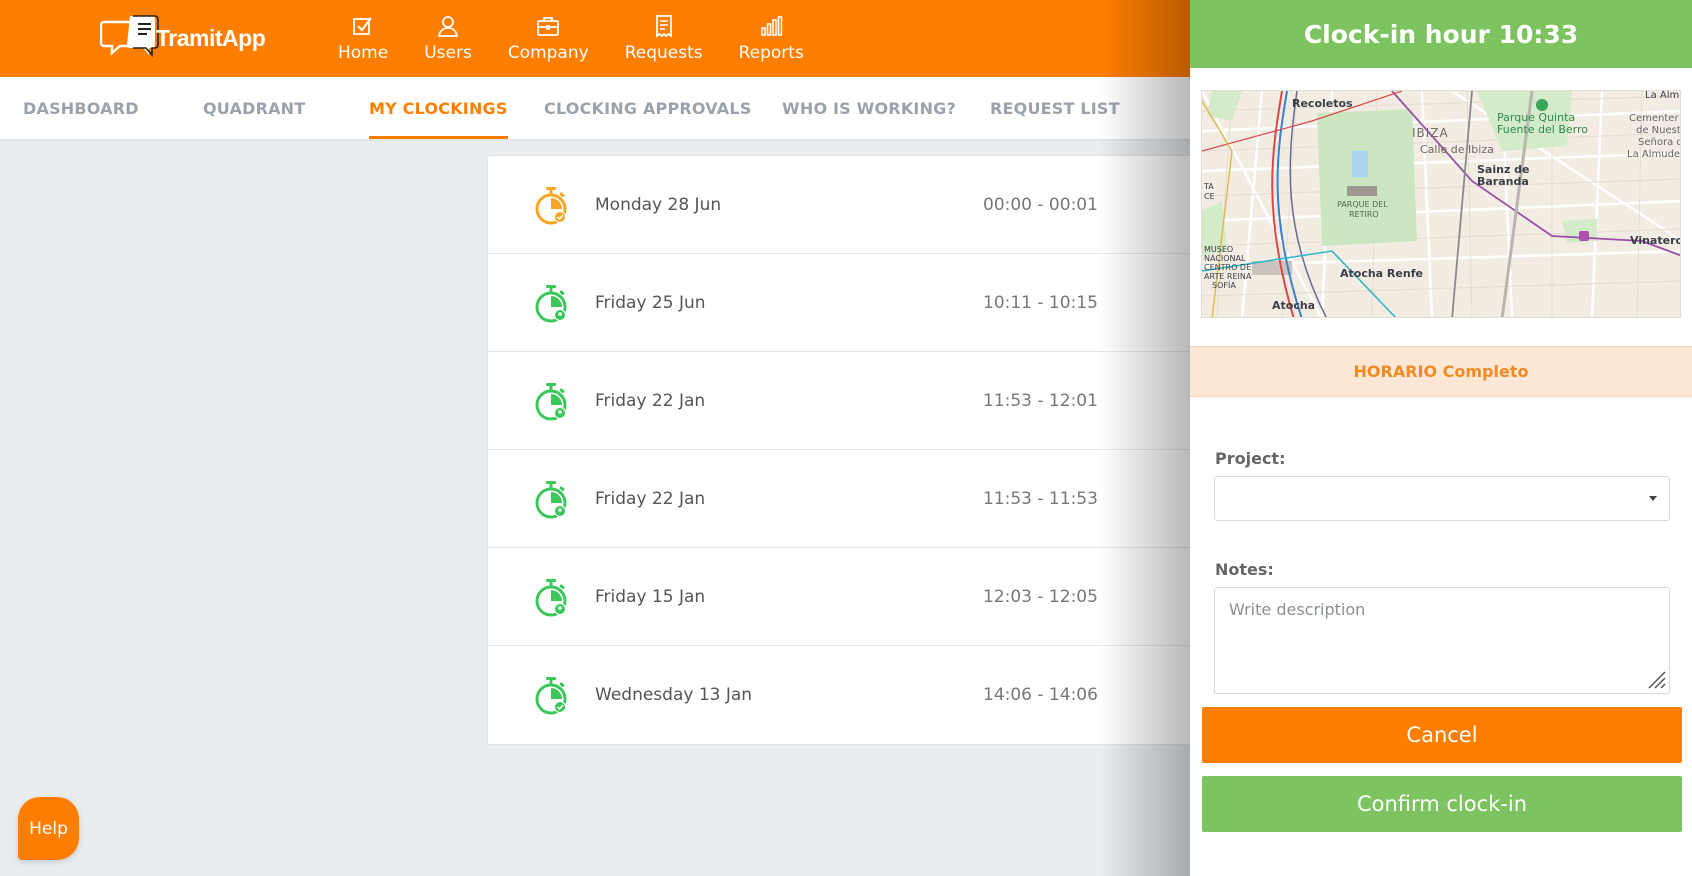 The height and width of the screenshot is (876, 1692). I want to click on nav-reports-label: Reports, so click(771, 53).